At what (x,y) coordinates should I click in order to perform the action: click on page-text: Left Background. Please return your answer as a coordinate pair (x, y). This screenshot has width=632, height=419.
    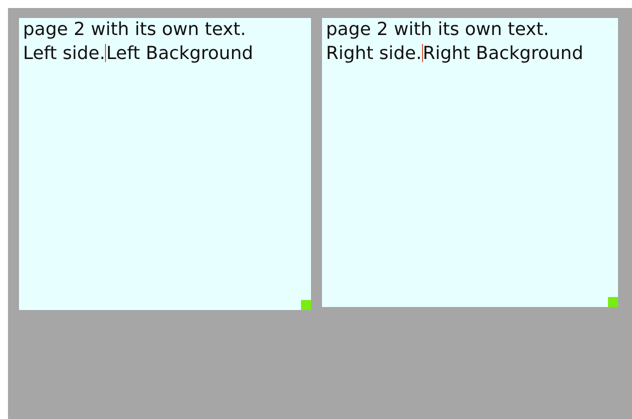
    Looking at the image, I should click on (180, 53).